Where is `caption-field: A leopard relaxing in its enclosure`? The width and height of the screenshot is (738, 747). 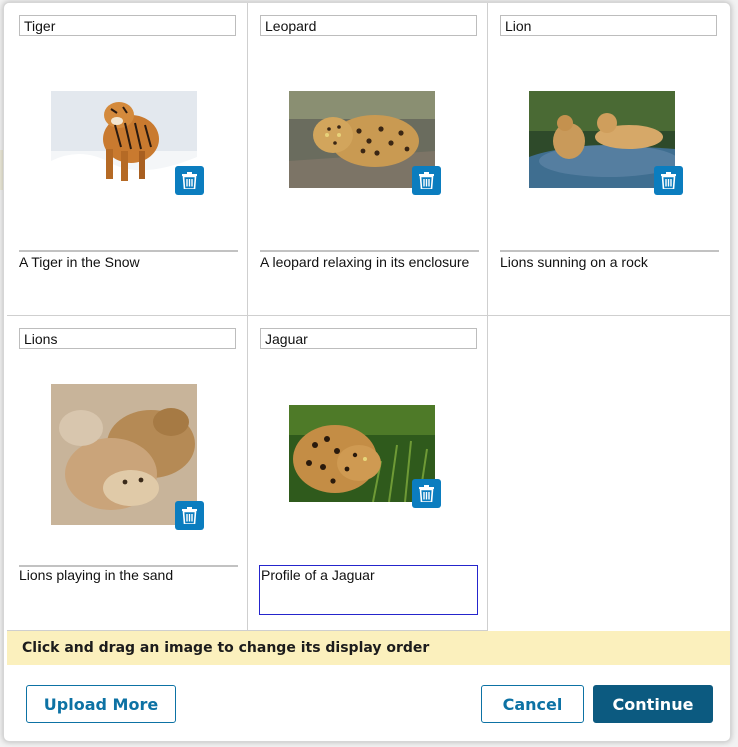
caption-field: A leopard relaxing in its enclosure is located at coordinates (369, 278).